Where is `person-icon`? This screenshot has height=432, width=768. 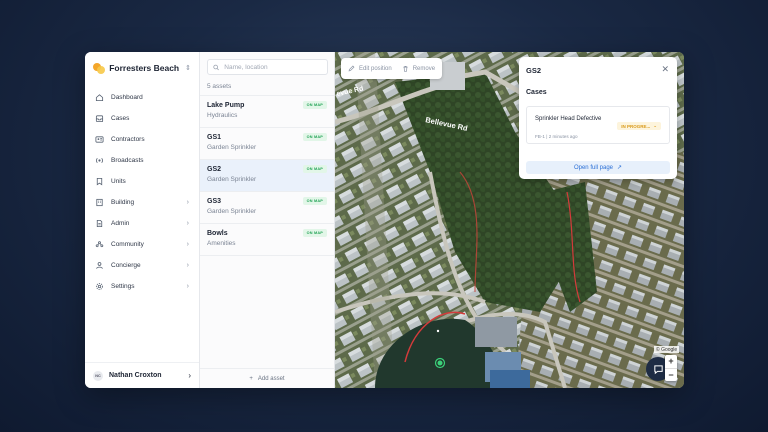 person-icon is located at coordinates (99, 265).